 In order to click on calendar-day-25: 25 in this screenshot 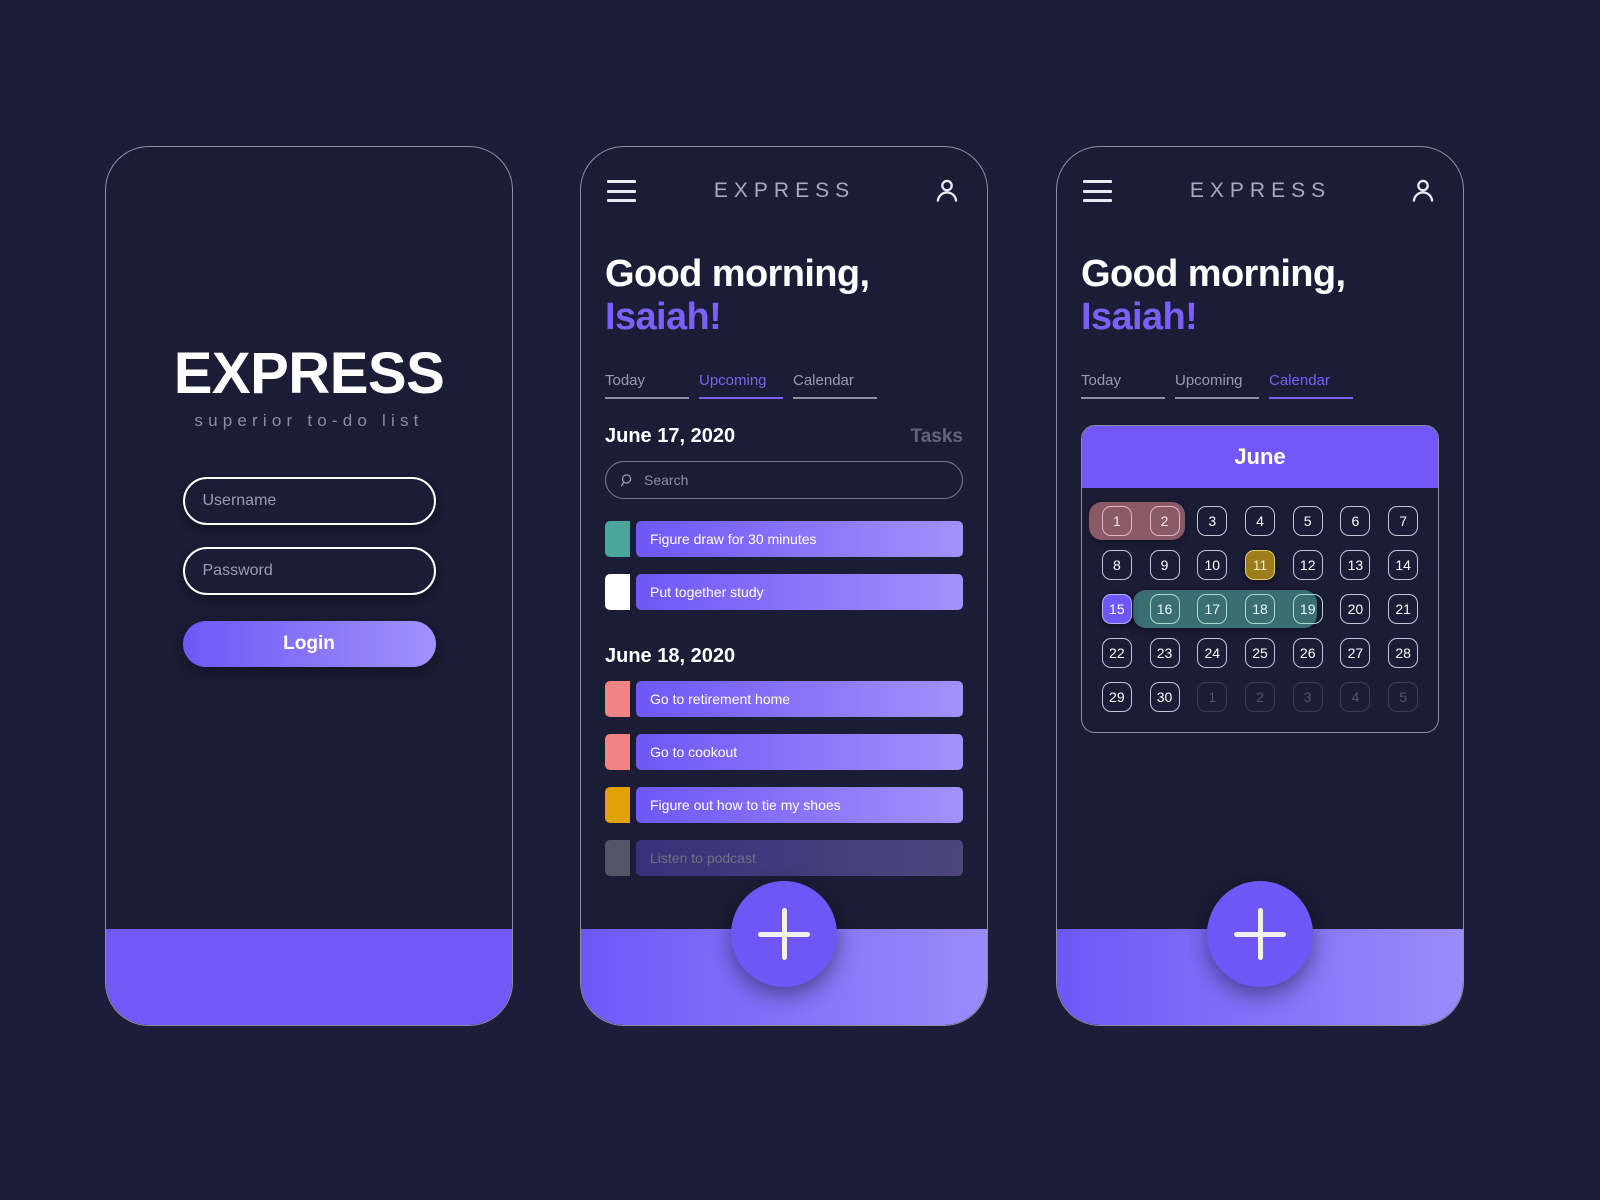, I will do `click(1259, 653)`.